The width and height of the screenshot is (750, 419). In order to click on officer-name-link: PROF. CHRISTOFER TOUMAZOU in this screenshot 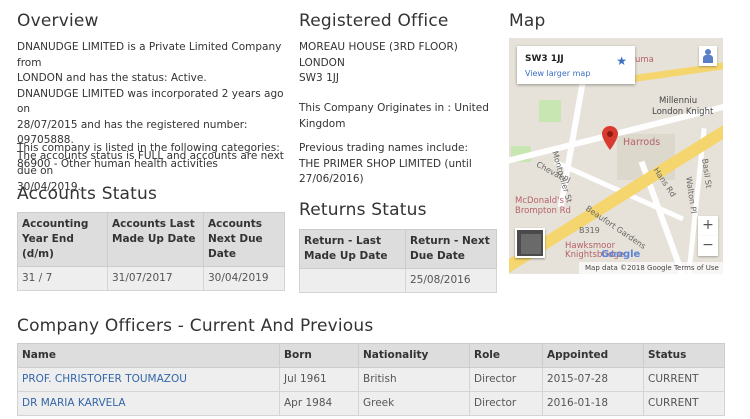, I will do `click(148, 379)`.